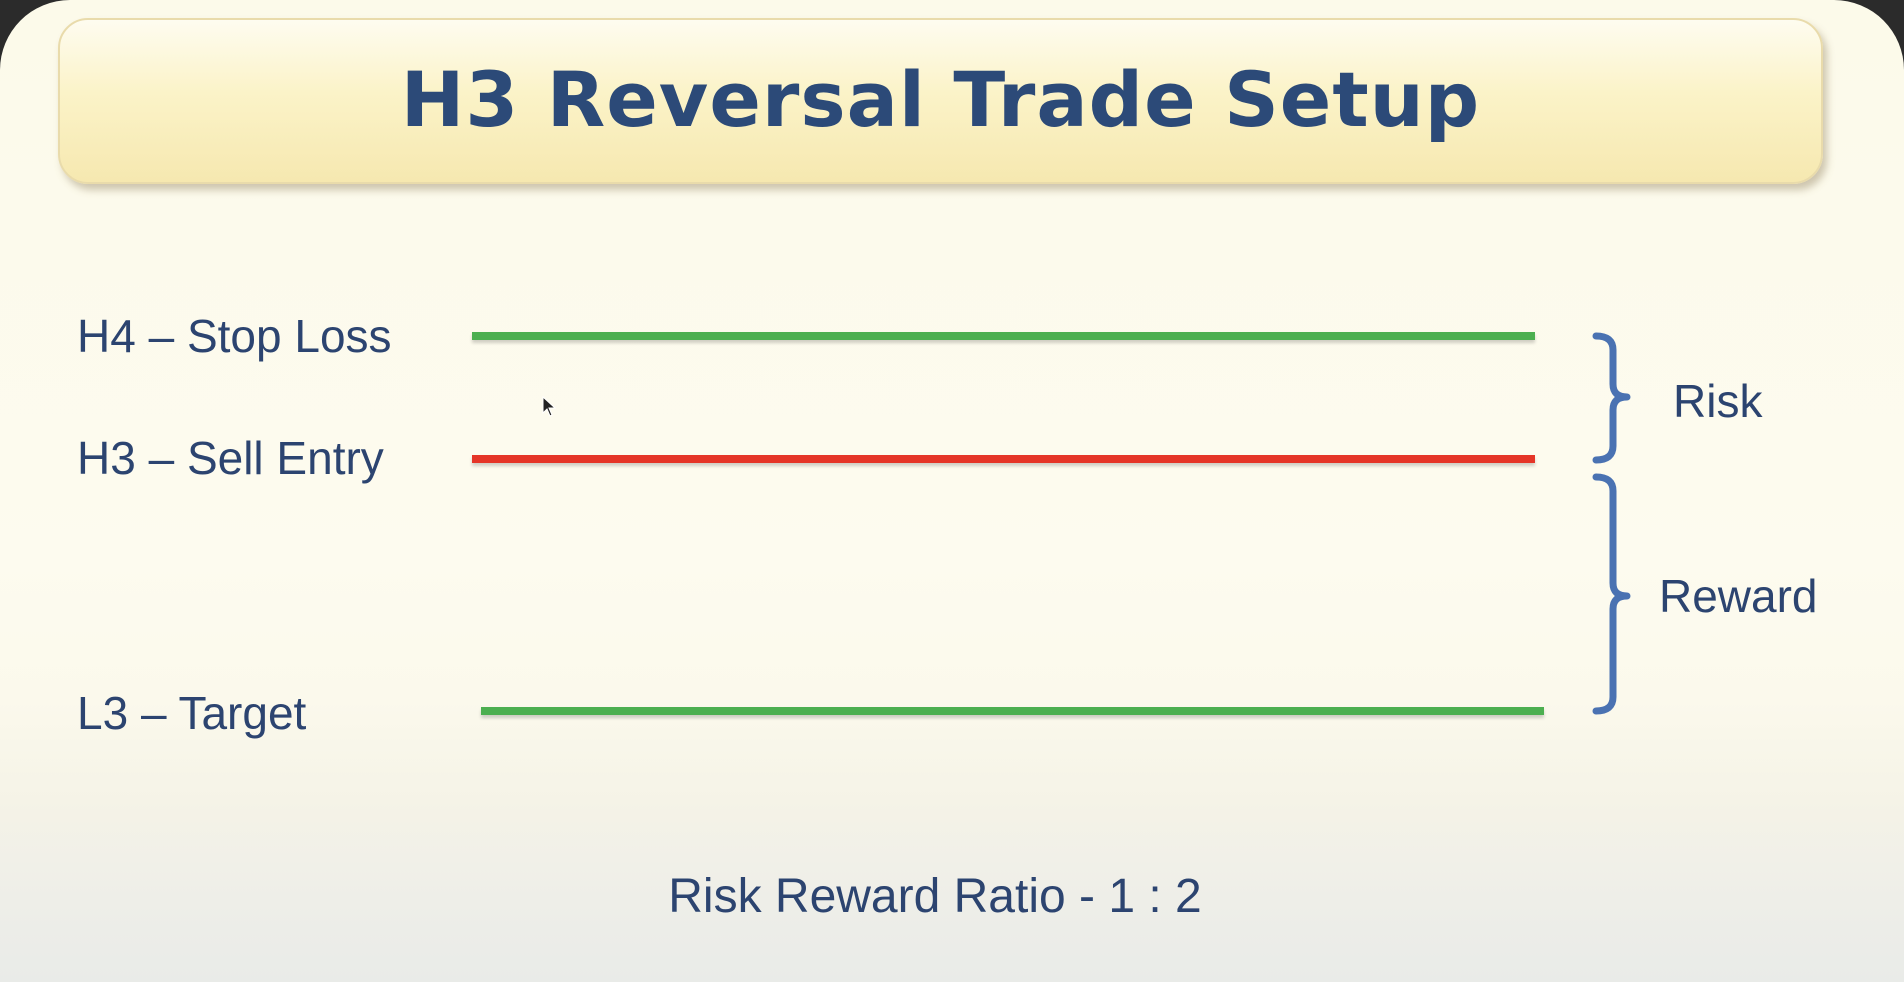  Describe the element at coordinates (549, 406) in the screenshot. I see `mouse-cursor-icon` at that location.